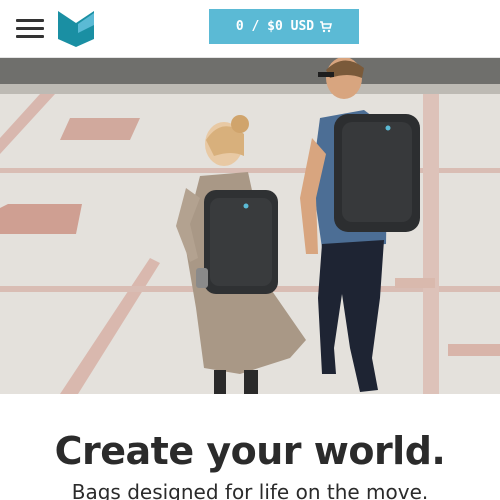 The width and height of the screenshot is (500, 500). I want to click on cart-button: 0 / $0 USD, so click(284, 26).